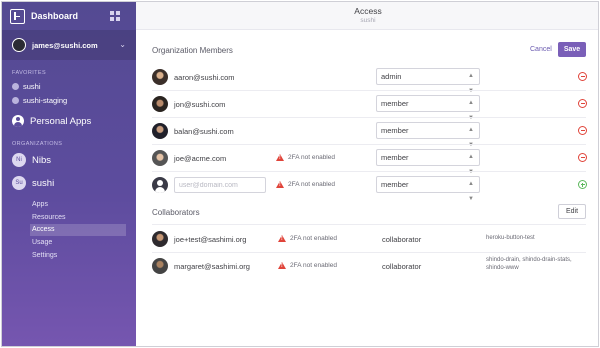 This screenshot has height=348, width=600. I want to click on cancel-button: Cancel, so click(541, 49).